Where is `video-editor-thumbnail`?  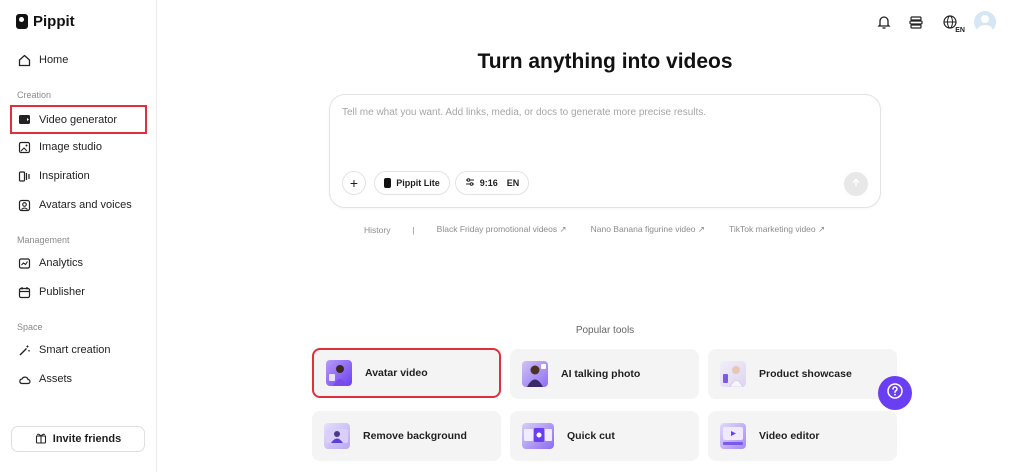
video-editor-thumbnail is located at coordinates (733, 436).